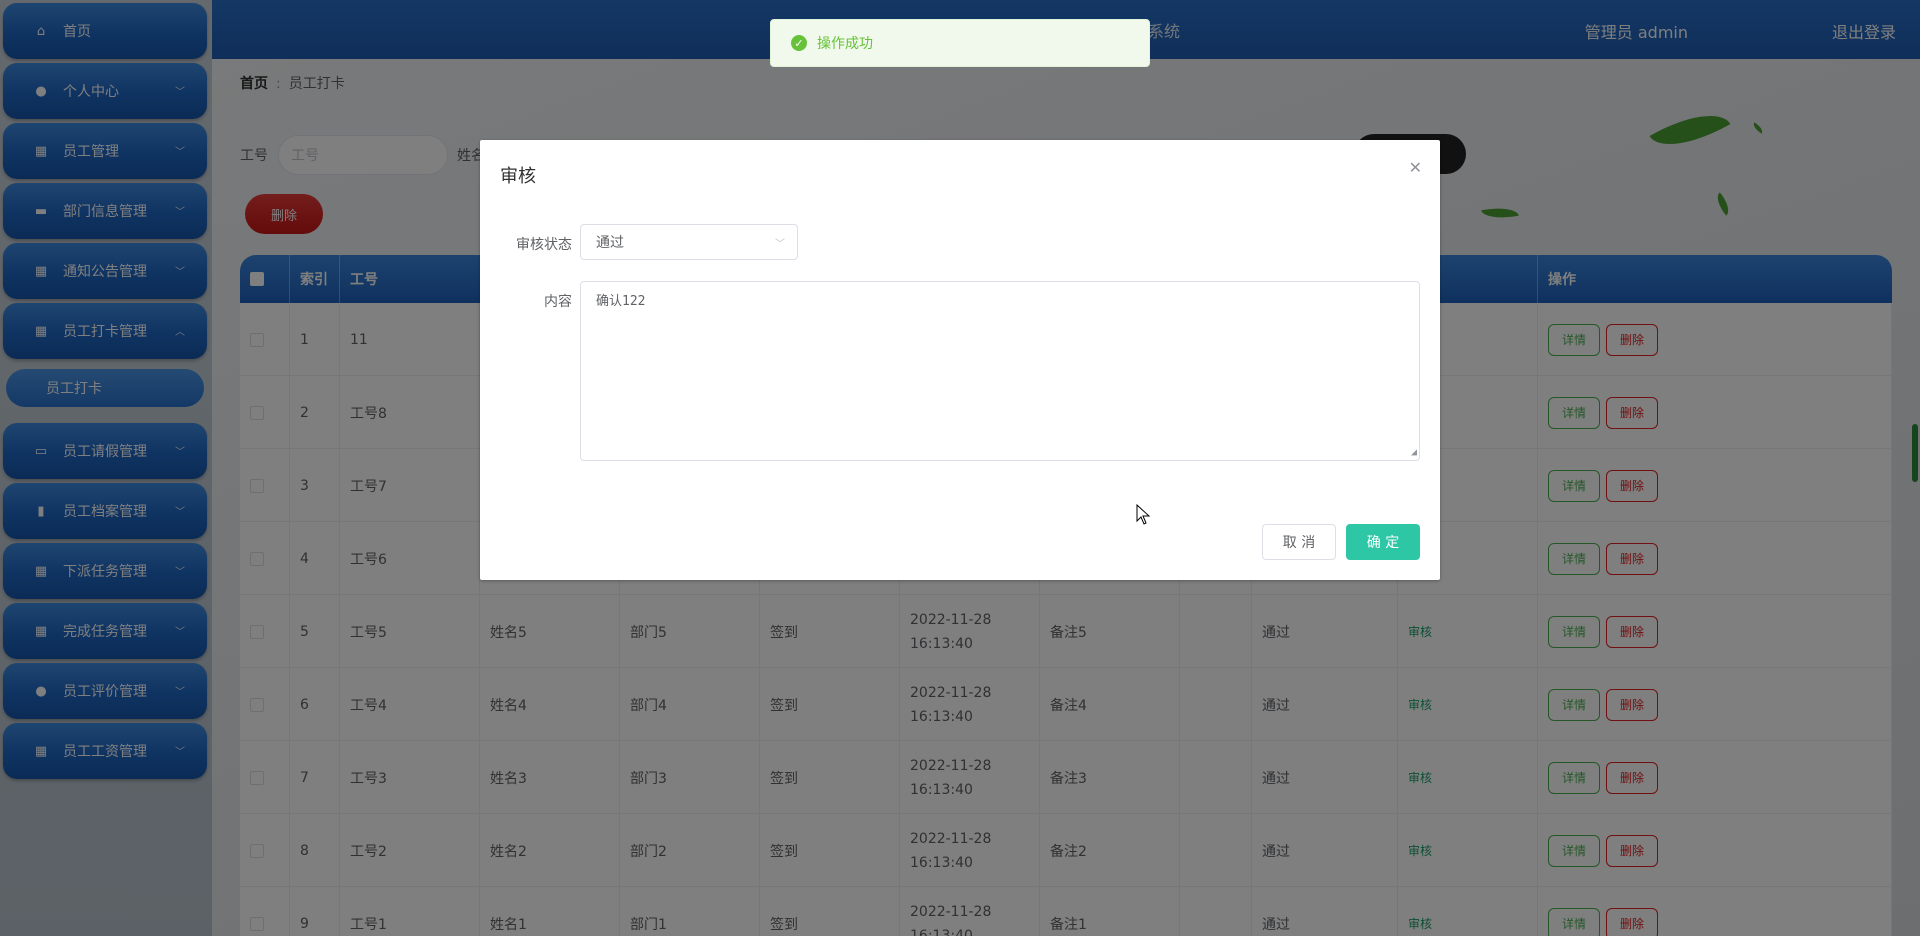 This screenshot has height=936, width=1920. I want to click on chevron-down-icon: ﹀, so click(780, 244).